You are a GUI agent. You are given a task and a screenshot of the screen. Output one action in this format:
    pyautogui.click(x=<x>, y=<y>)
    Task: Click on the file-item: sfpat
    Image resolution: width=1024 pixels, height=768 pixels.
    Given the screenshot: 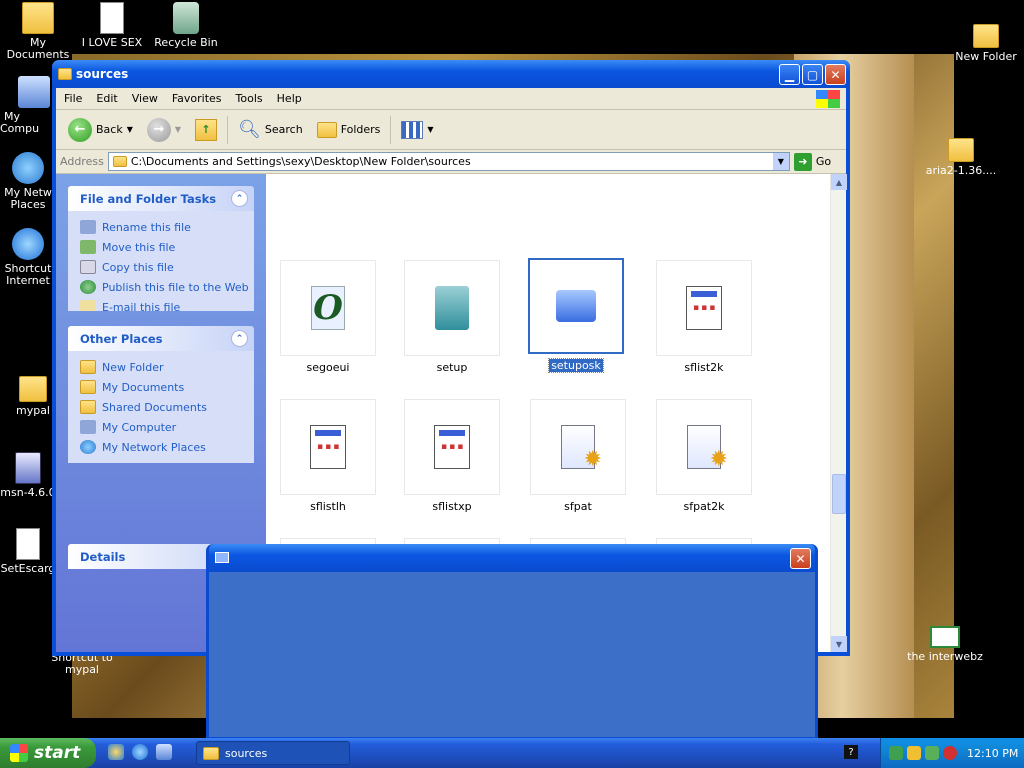 What is the action you would take?
    pyautogui.click(x=578, y=456)
    